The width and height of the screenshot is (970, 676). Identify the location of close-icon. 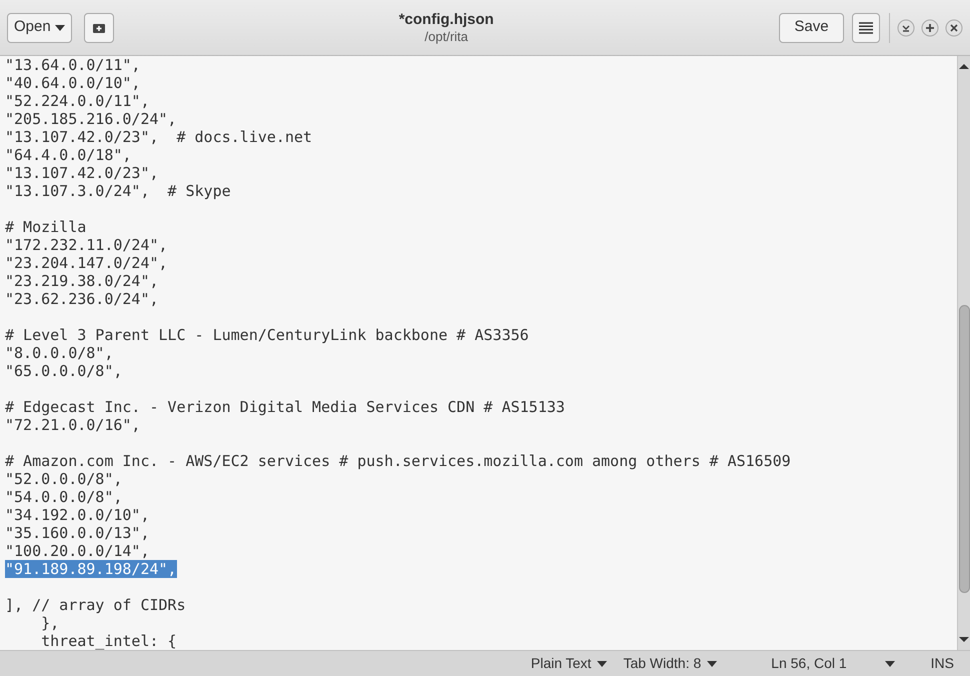
(954, 27).